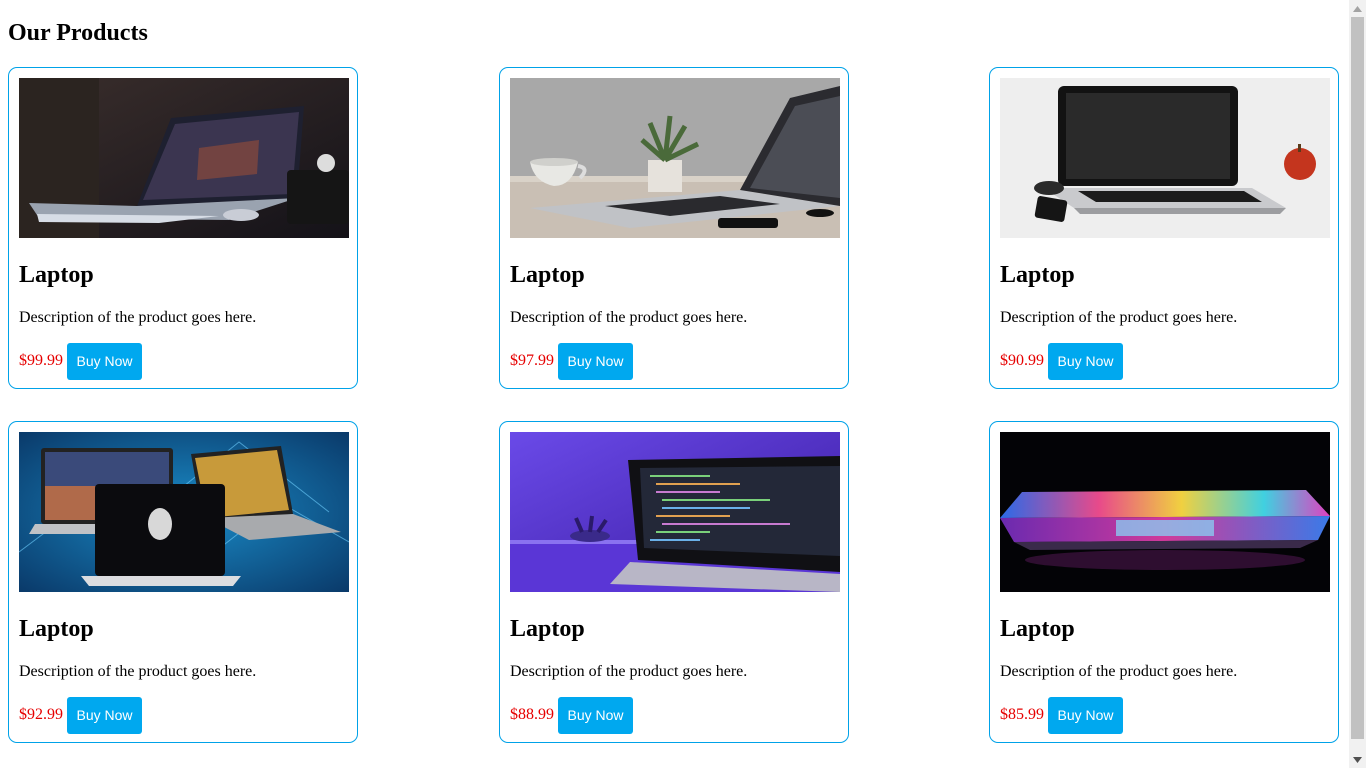 This screenshot has height=768, width=1366. I want to click on product-price: $92.99, so click(41, 714).